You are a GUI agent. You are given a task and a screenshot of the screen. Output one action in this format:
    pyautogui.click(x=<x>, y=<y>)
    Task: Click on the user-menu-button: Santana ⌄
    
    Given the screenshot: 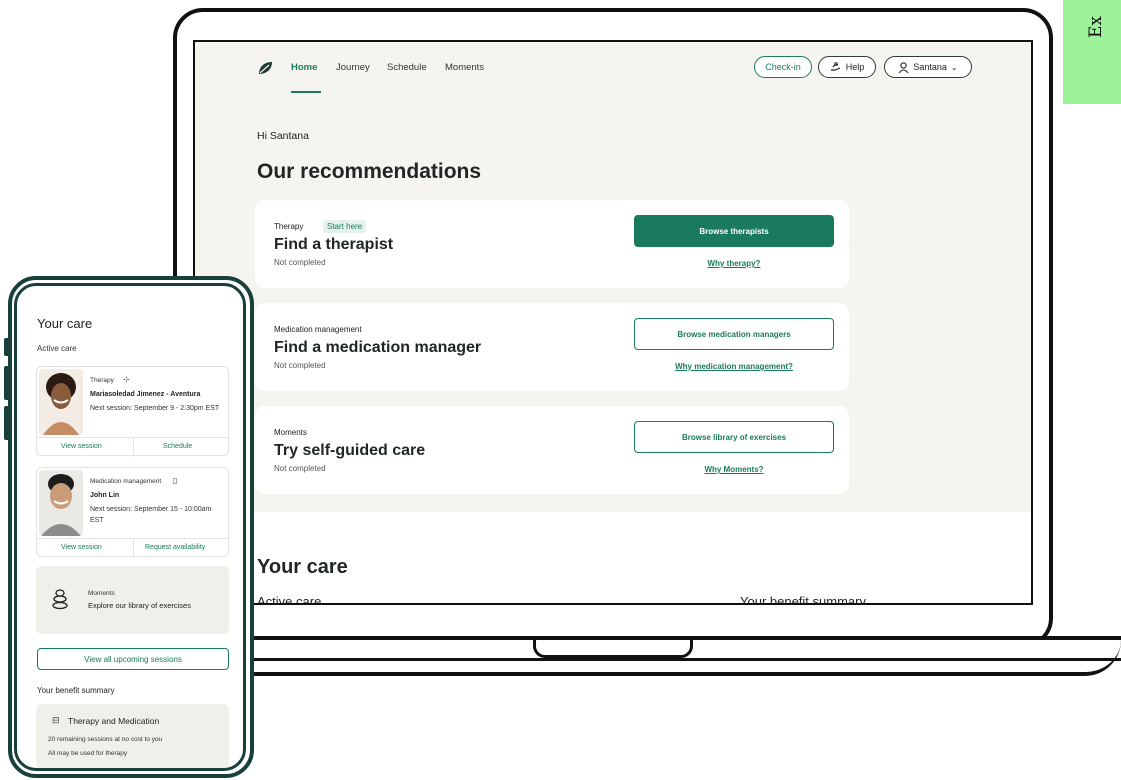 What is the action you would take?
    pyautogui.click(x=928, y=67)
    